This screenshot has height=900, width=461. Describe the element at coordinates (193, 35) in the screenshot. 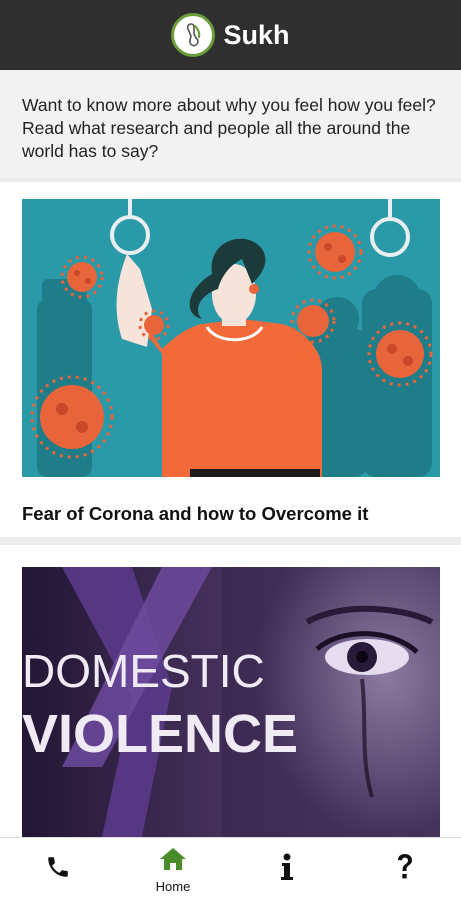

I see `sukh-logo-icon` at that location.